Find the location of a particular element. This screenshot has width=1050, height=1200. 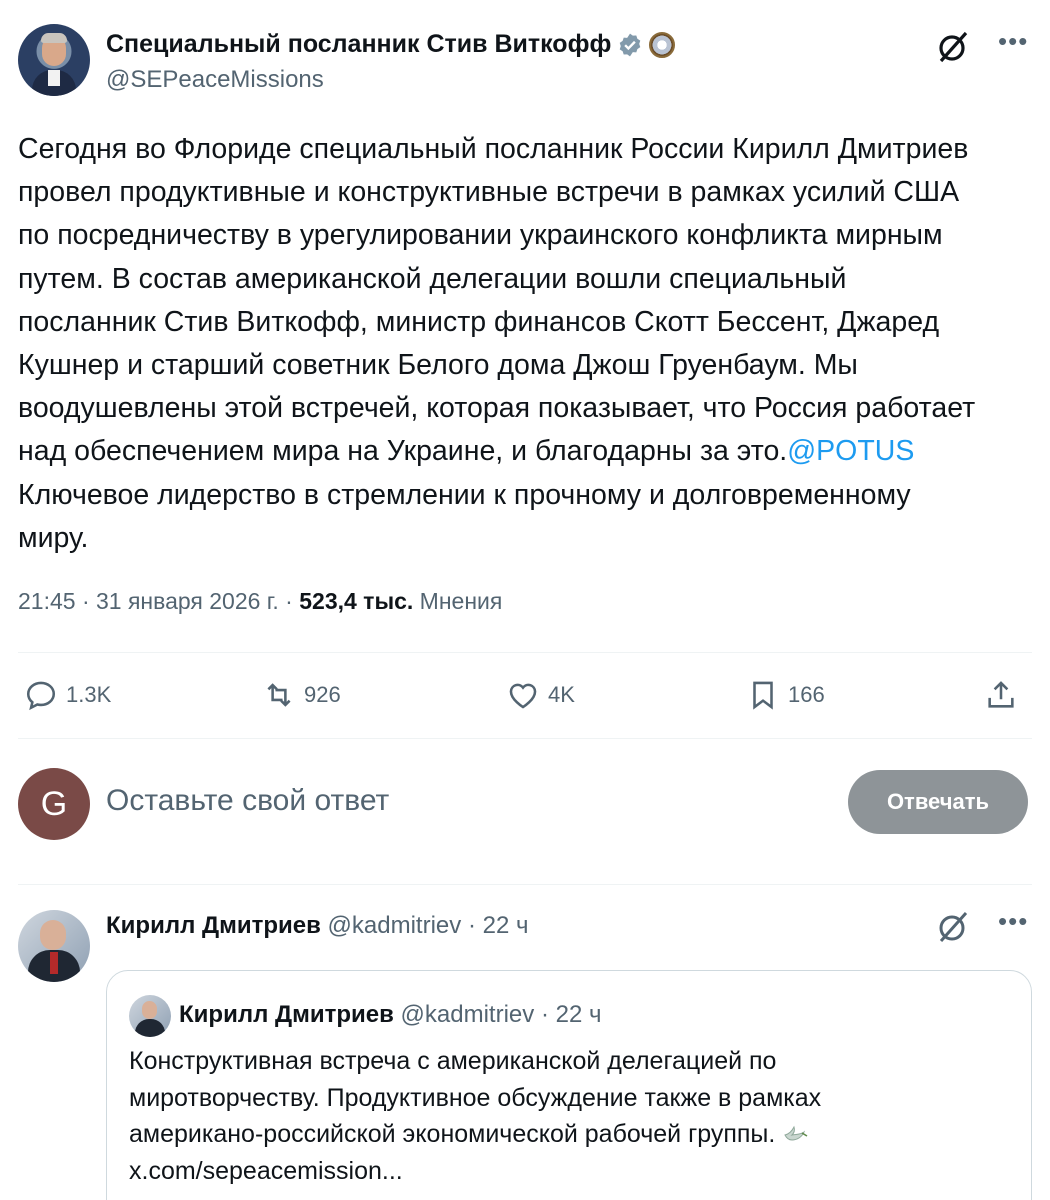

views-label: Мнения is located at coordinates (461, 601).